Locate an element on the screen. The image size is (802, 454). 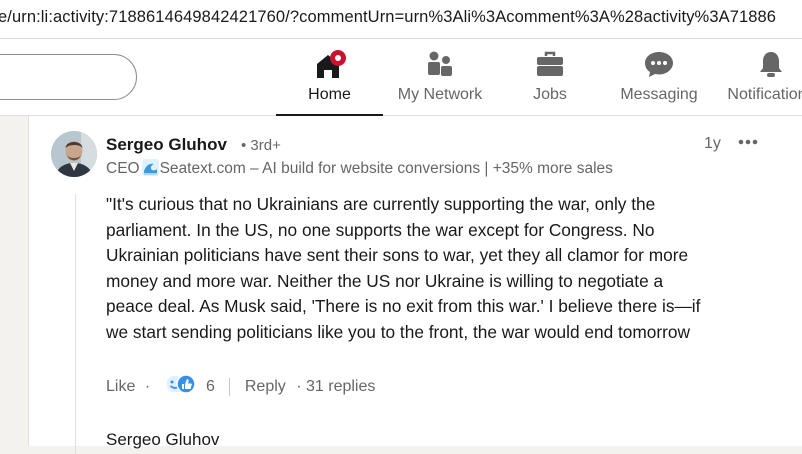
nav-messaging-label: Messaging is located at coordinates (659, 94).